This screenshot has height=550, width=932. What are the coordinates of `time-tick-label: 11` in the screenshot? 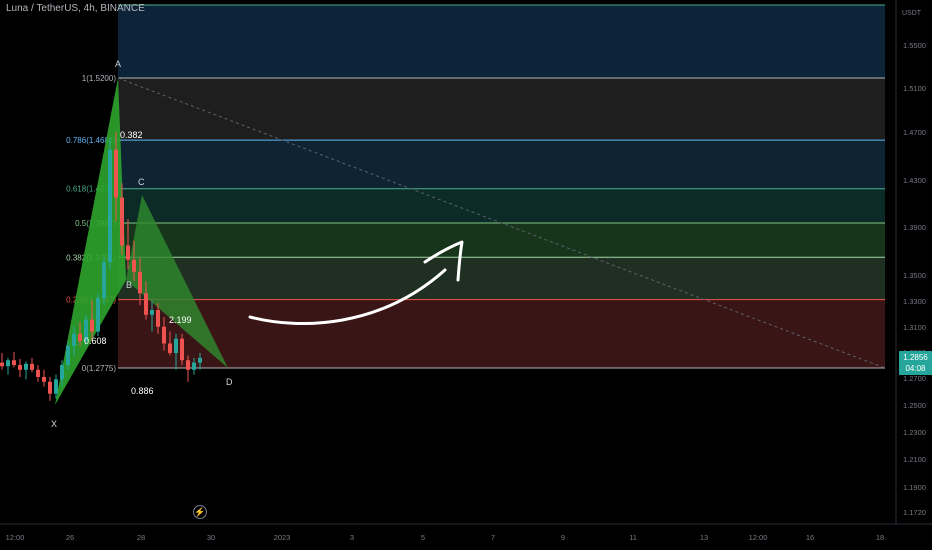 It's located at (633, 537).